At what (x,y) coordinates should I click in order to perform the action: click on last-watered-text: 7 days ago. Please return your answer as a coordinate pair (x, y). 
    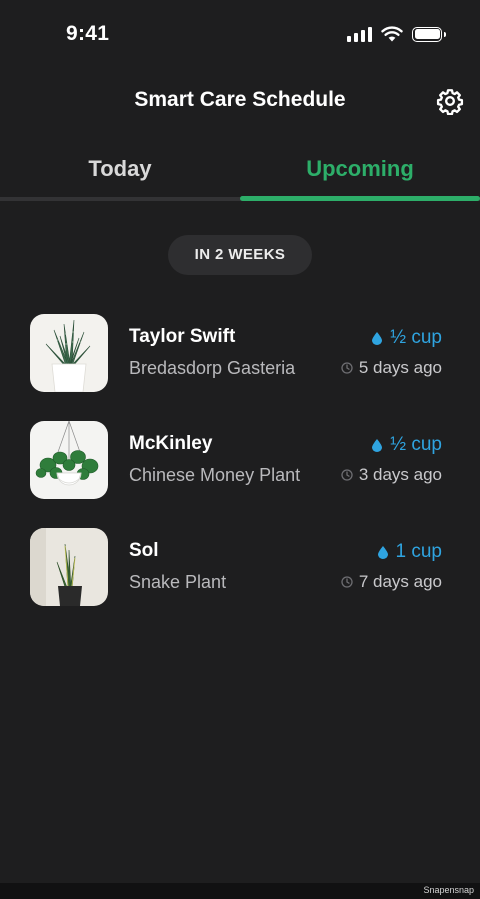
    Looking at the image, I should click on (400, 581).